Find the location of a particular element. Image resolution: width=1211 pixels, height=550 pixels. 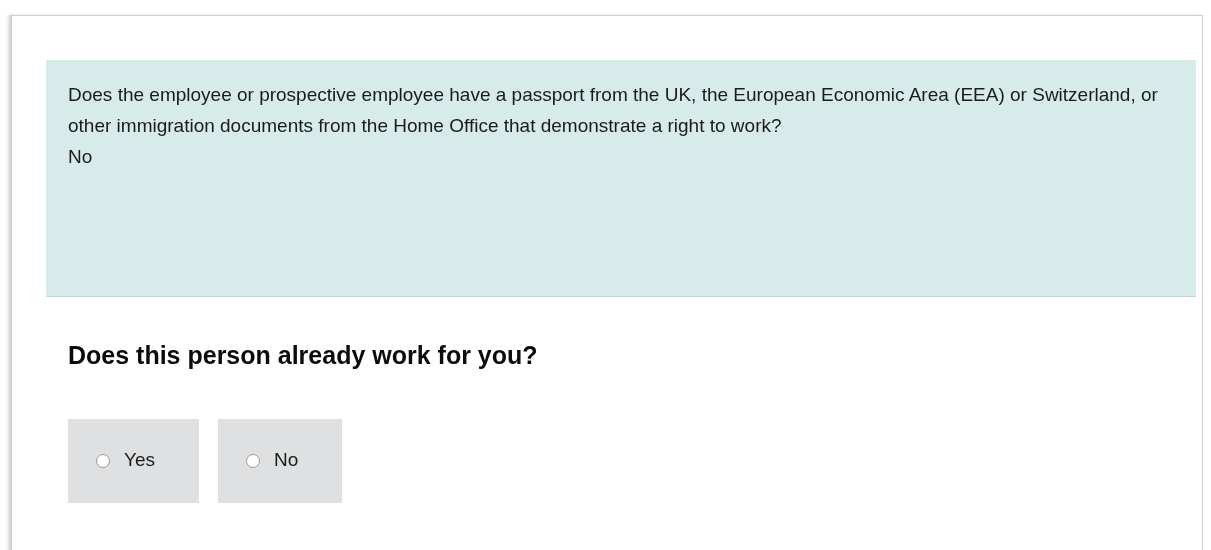

previous-question: Does the employee or prospective employee have a passport from the UK, the European Economic Area (EEA) or Switzerland, or other immigration documents from the Home Office that demonstrate a right to work? is located at coordinates (613, 110).